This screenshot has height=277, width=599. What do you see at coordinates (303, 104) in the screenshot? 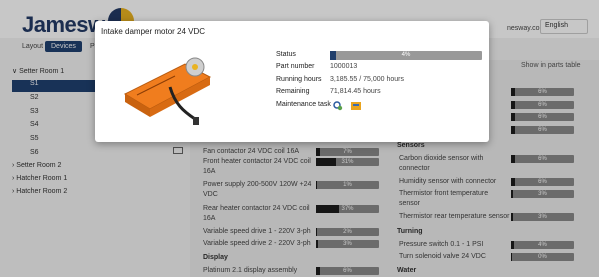
I see `modal-field-label: Maintenance task` at bounding box center [303, 104].